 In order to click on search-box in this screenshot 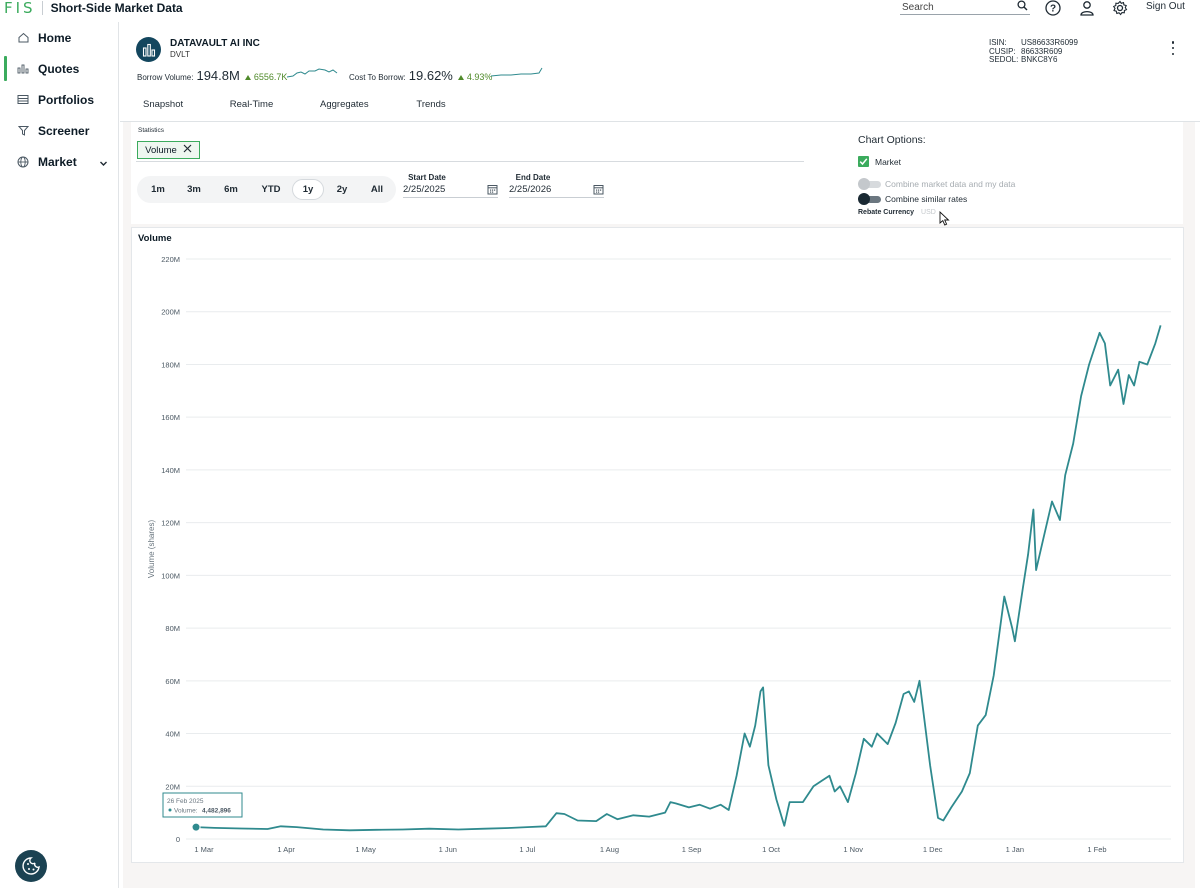, I will do `click(965, 7)`.